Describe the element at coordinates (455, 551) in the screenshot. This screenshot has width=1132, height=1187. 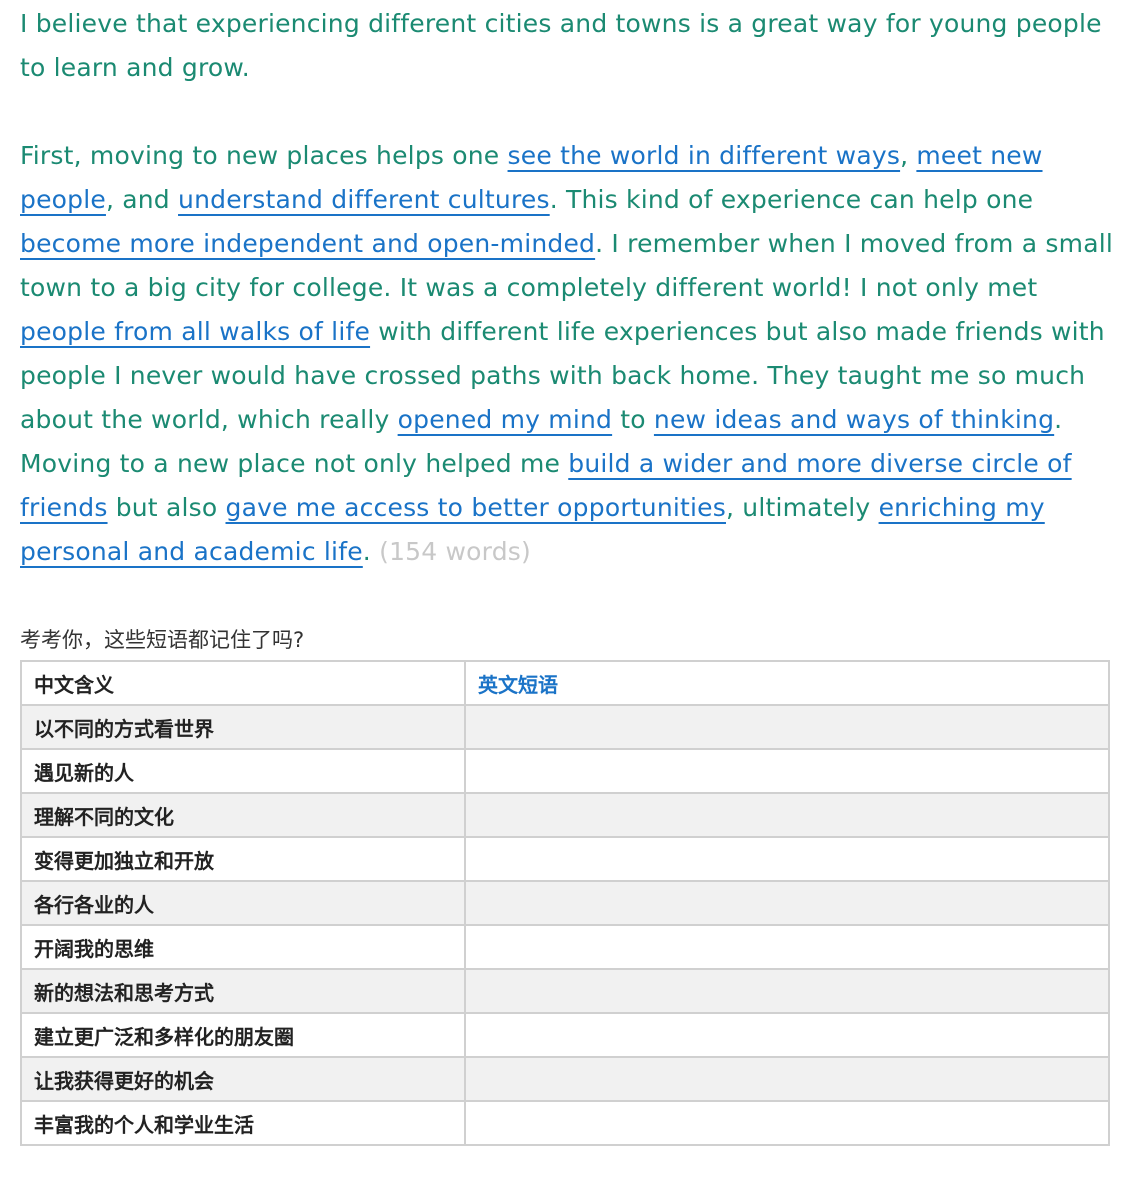
I see `word-count: (154 words)` at that location.